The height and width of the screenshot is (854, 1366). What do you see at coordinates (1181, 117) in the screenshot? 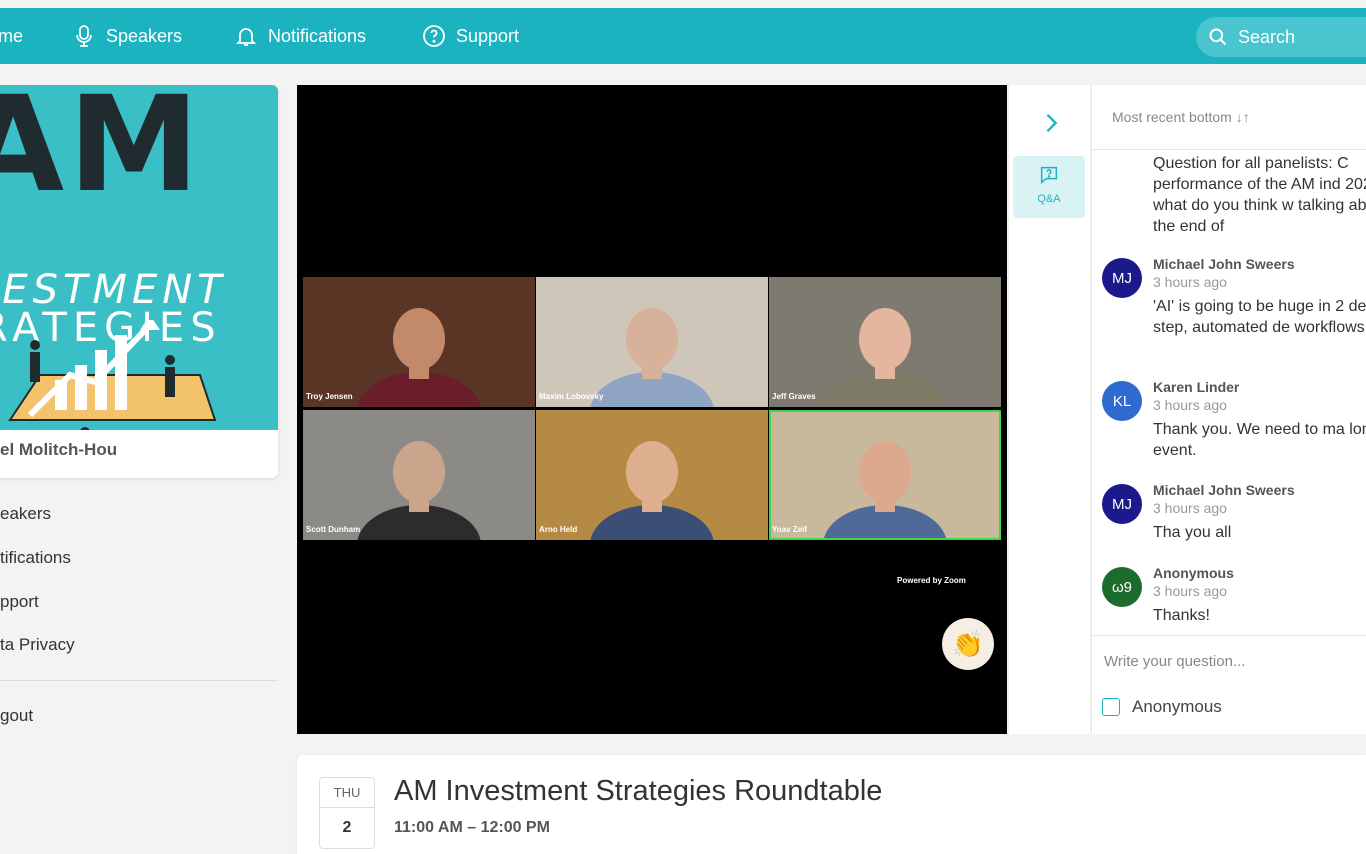
I see `sort-toggle: Most recent bottom ↓↑` at bounding box center [1181, 117].